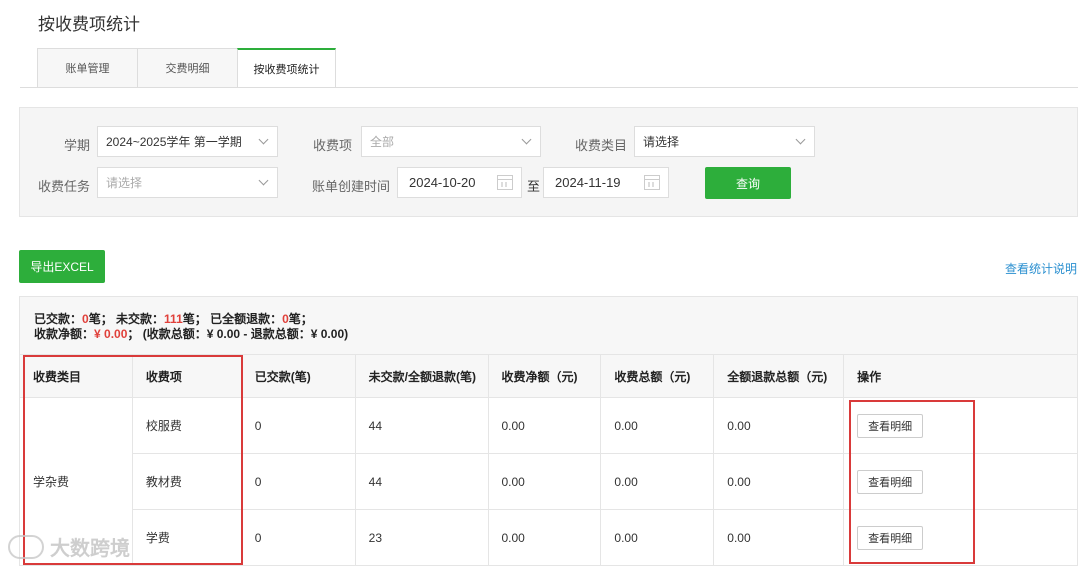  What do you see at coordinates (779, 376) in the screenshot?
I see `column-header: 全额退款总额（元)` at bounding box center [779, 376].